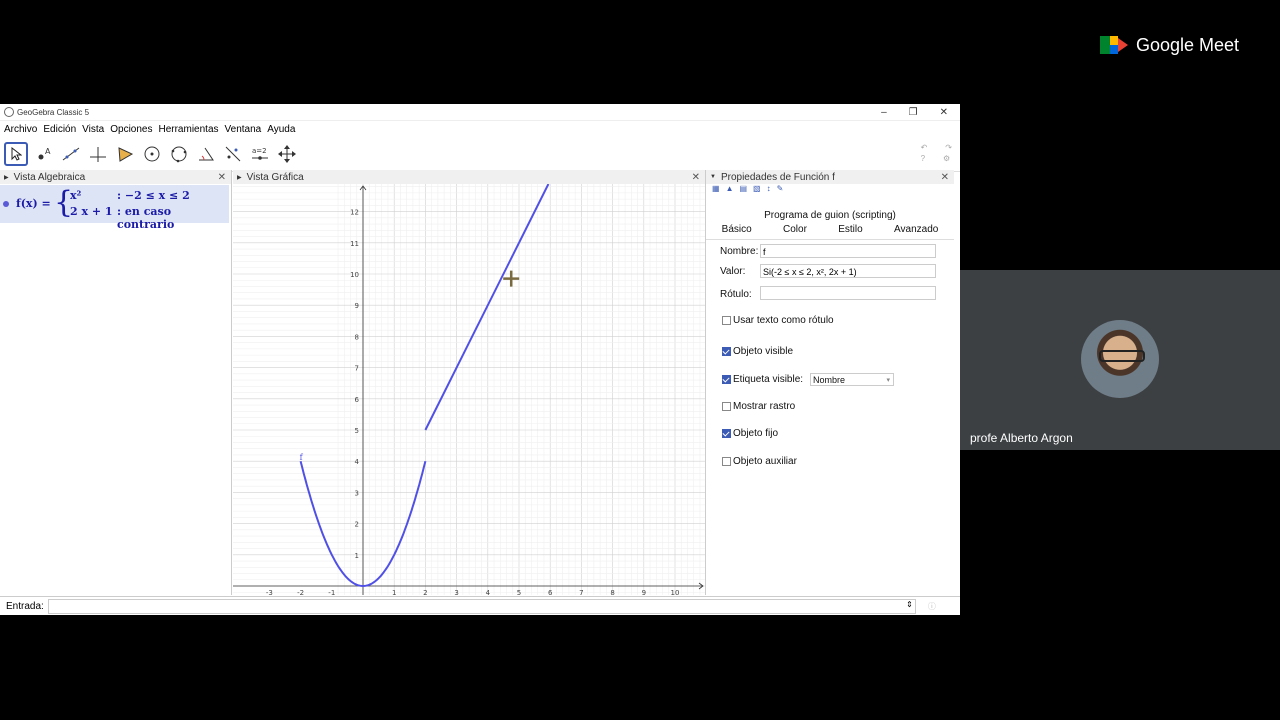 The image size is (1280, 720). I want to click on y-tick-label: 12, so click(354, 213).